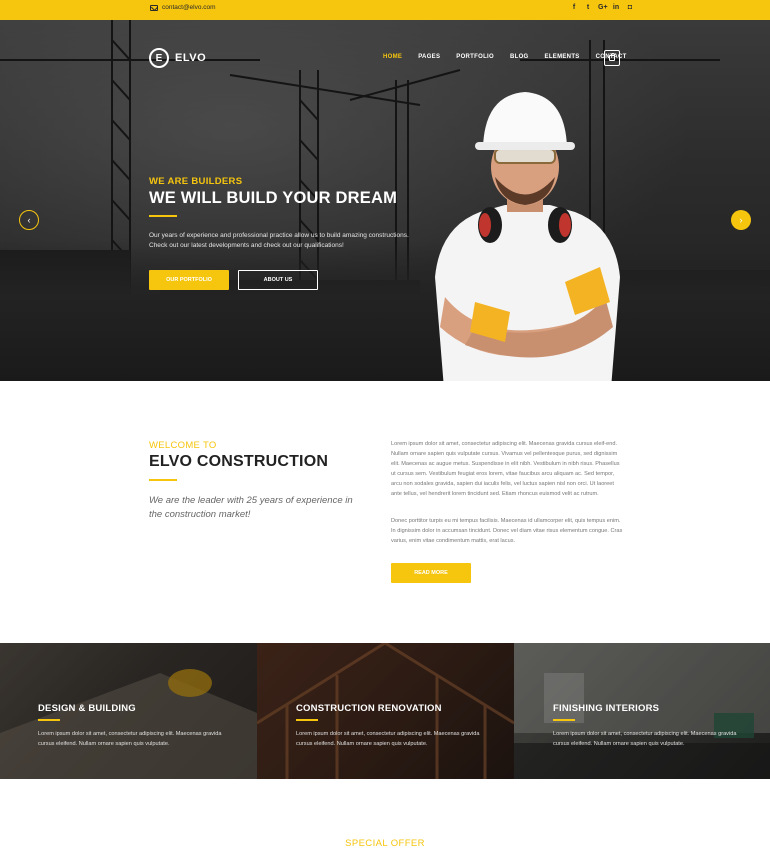 Image resolution: width=770 pixels, height=850 pixels. I want to click on service-title: CONSTRUCTION RENOVATION, so click(369, 708).